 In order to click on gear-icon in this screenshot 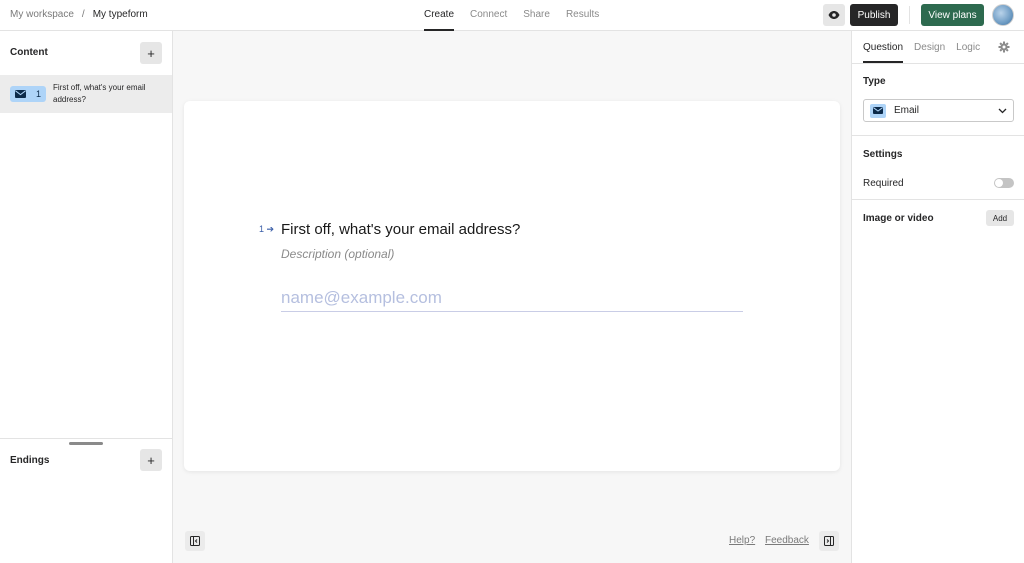, I will do `click(1004, 47)`.